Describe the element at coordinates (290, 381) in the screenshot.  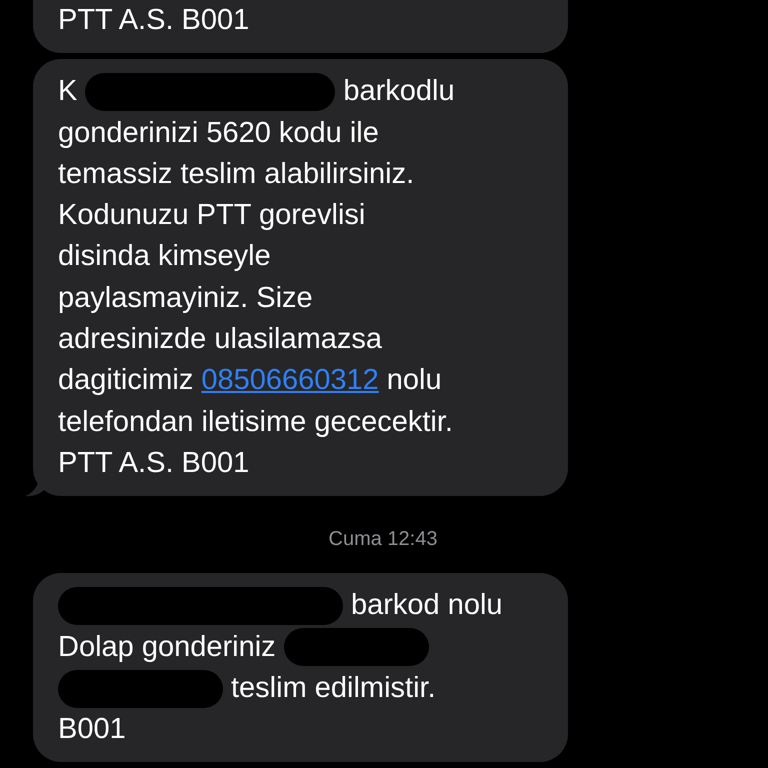
I see `phone-link: 08506660312` at that location.